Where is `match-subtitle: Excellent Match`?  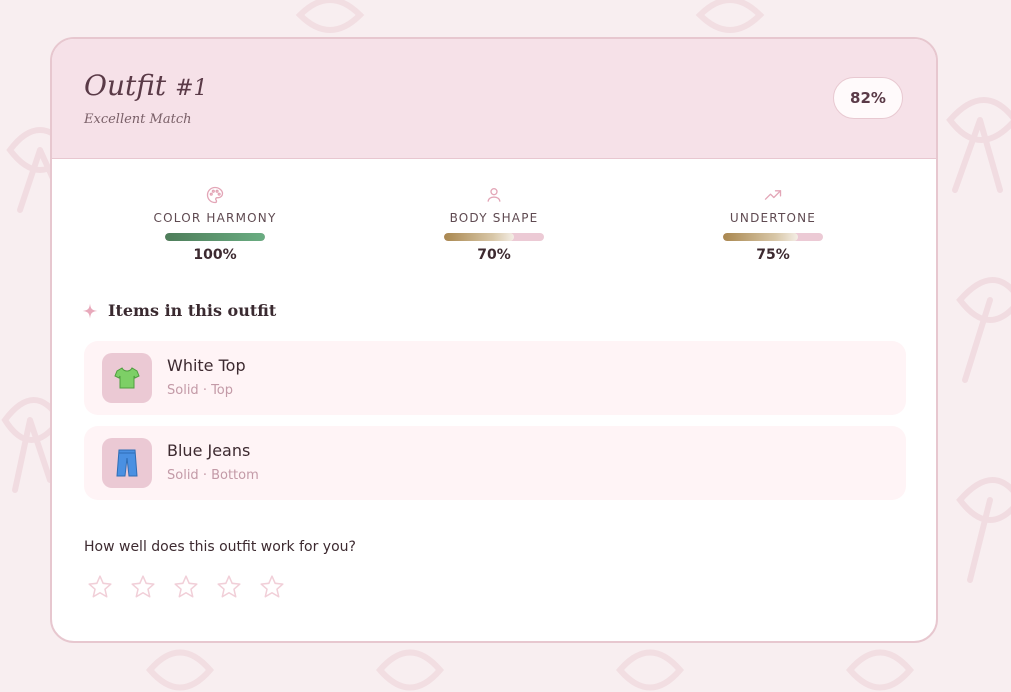 match-subtitle: Excellent Match is located at coordinates (138, 119).